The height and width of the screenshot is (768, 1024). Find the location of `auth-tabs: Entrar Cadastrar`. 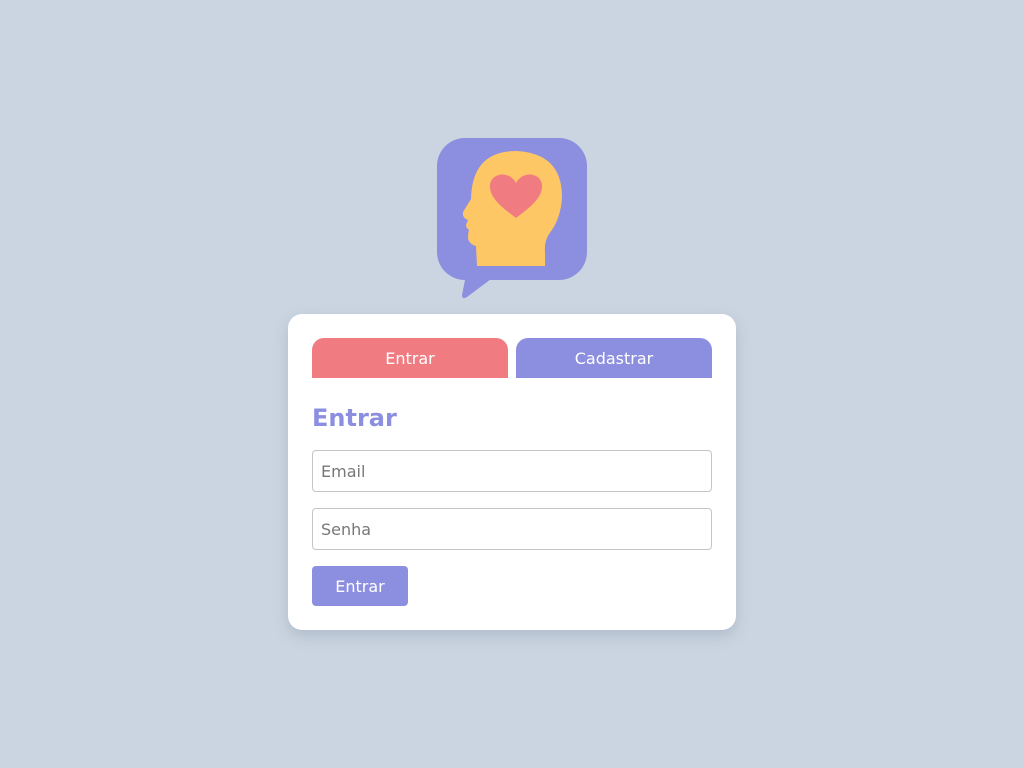

auth-tabs: Entrar Cadastrar is located at coordinates (512, 358).